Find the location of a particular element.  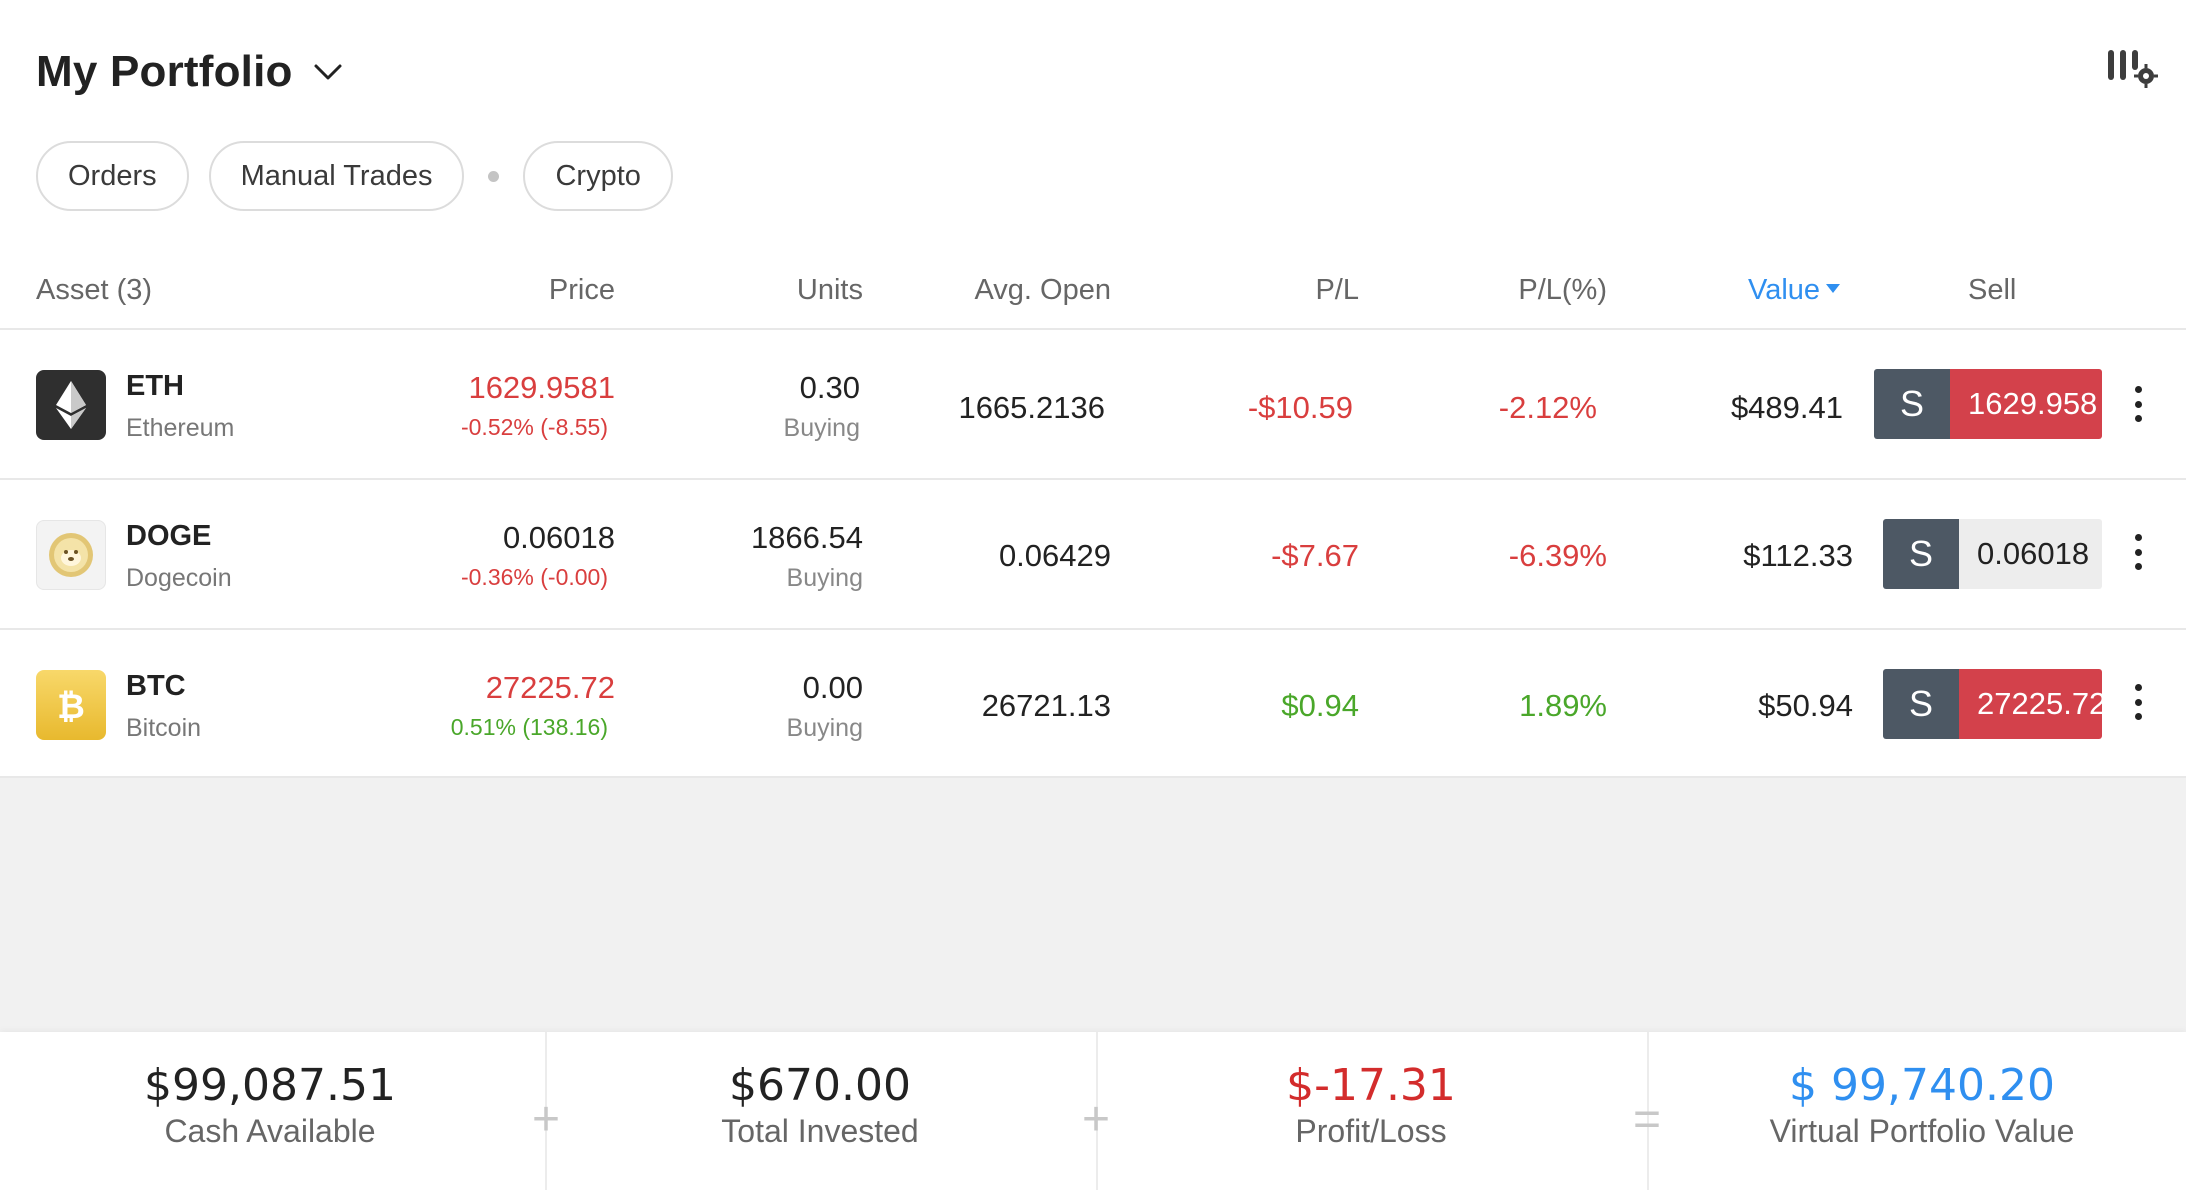

cash-available-value: $99,087.51 is located at coordinates (270, 1085).